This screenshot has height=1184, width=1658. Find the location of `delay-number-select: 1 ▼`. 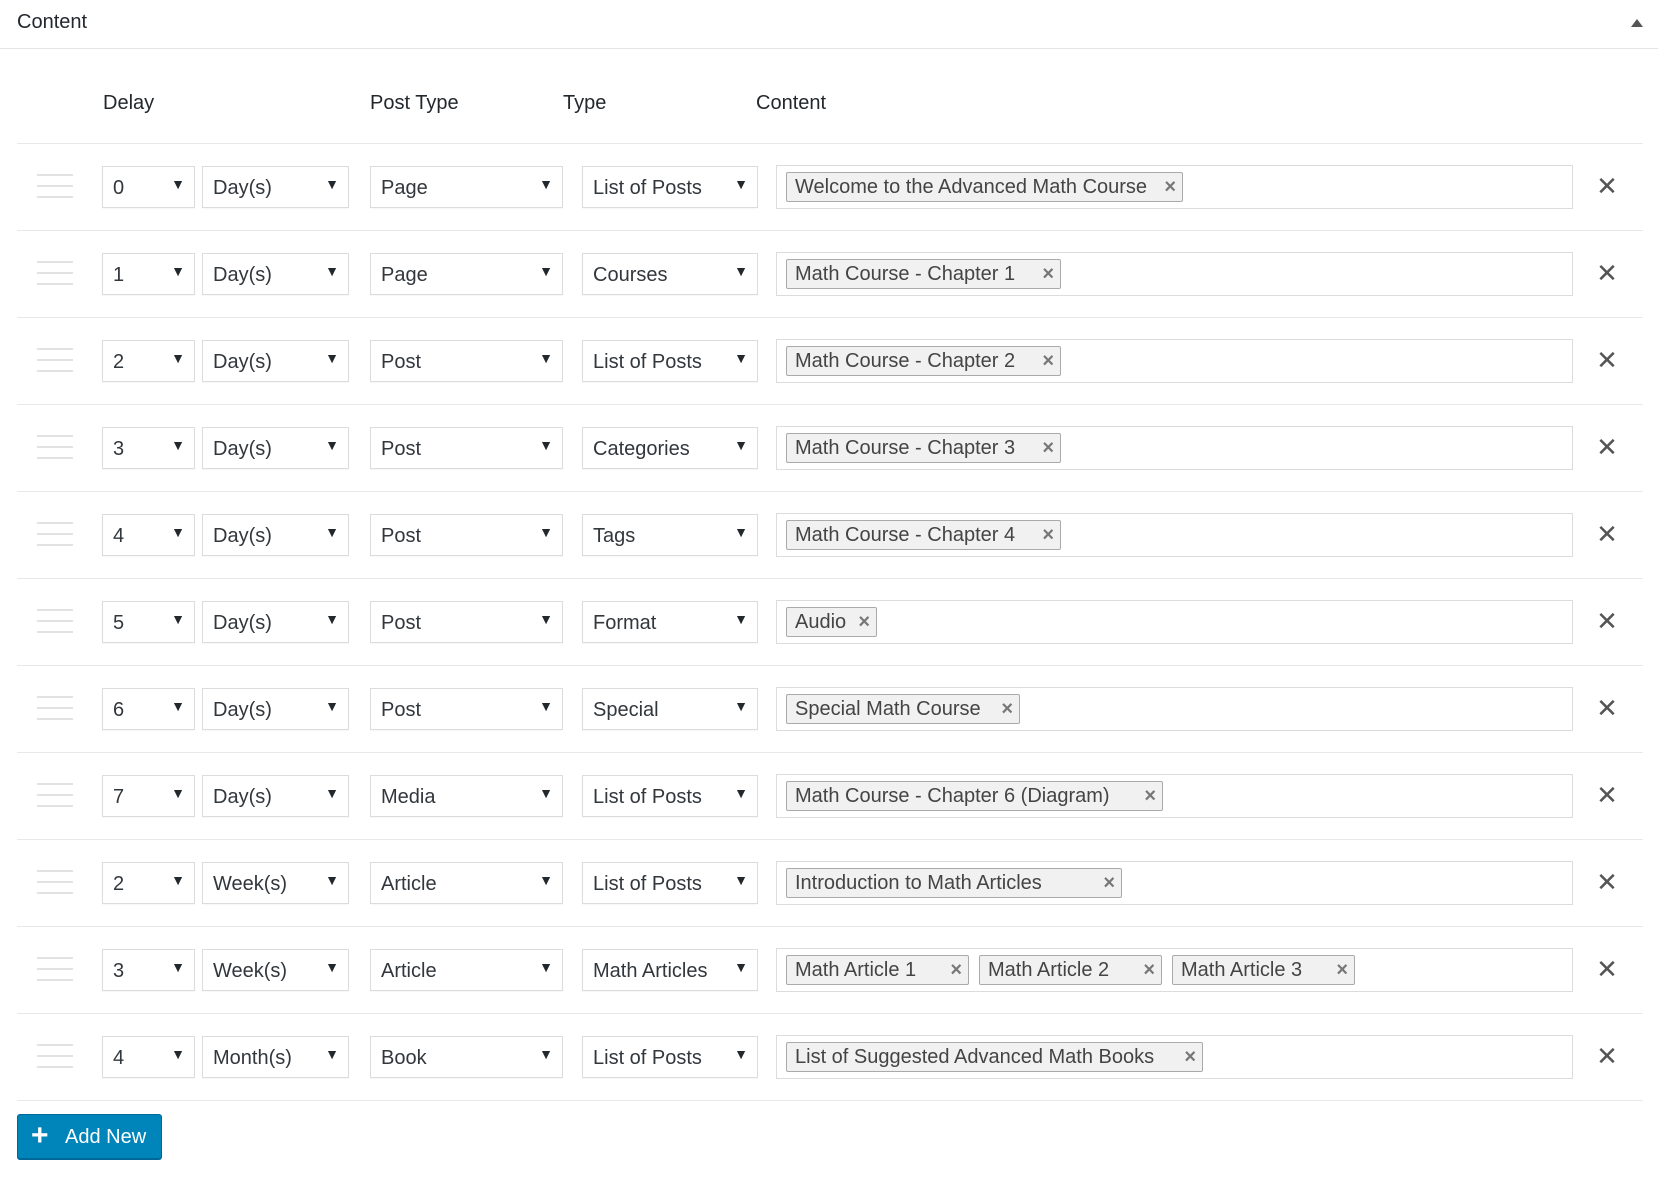

delay-number-select: 1 ▼ is located at coordinates (148, 274).